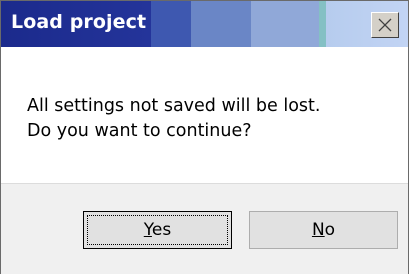 The height and width of the screenshot is (274, 409). I want to click on yes-button: Yes, so click(157, 230).